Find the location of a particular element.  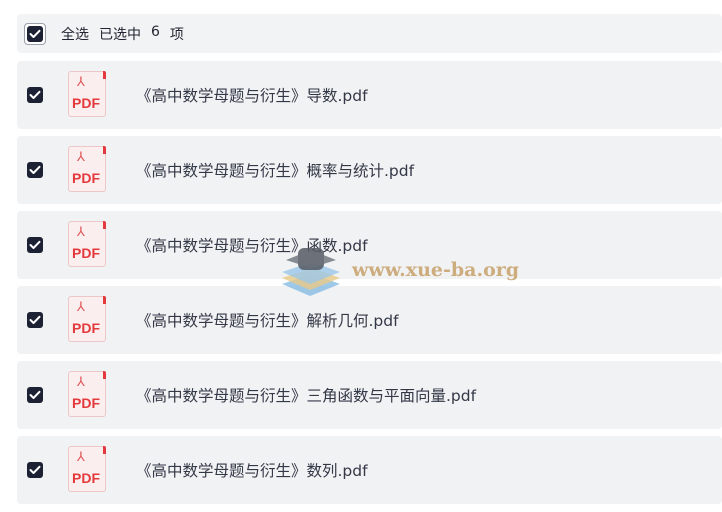

select-all-checkbox is located at coordinates (35, 33).